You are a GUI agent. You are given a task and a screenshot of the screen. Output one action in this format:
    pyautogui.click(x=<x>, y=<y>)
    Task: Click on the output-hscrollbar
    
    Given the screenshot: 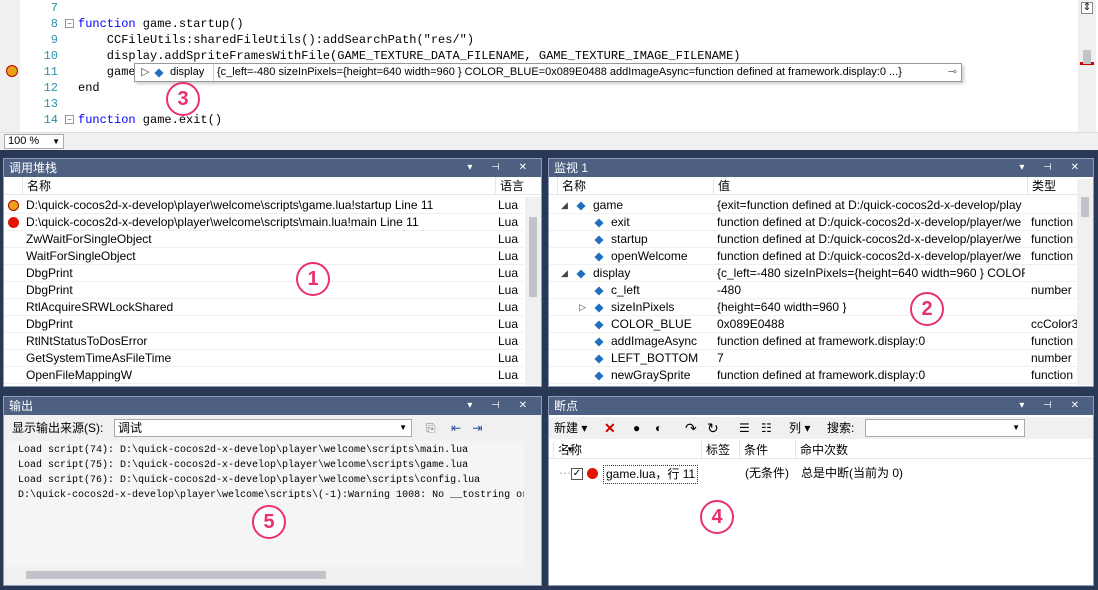 What is the action you would take?
    pyautogui.click(x=265, y=575)
    